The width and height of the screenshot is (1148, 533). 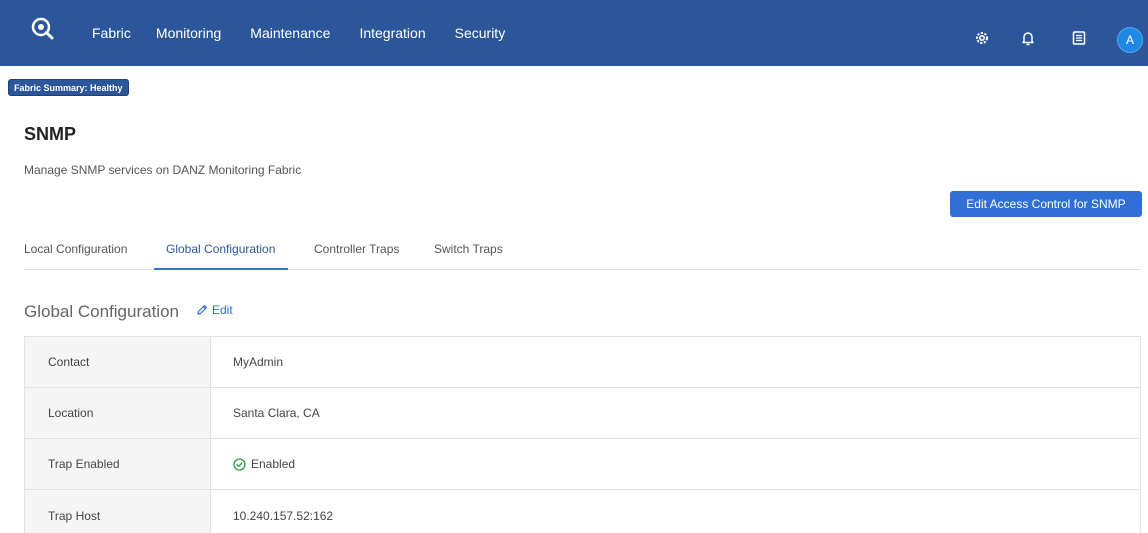 What do you see at coordinates (1028, 38) in the screenshot?
I see `bell-icon` at bounding box center [1028, 38].